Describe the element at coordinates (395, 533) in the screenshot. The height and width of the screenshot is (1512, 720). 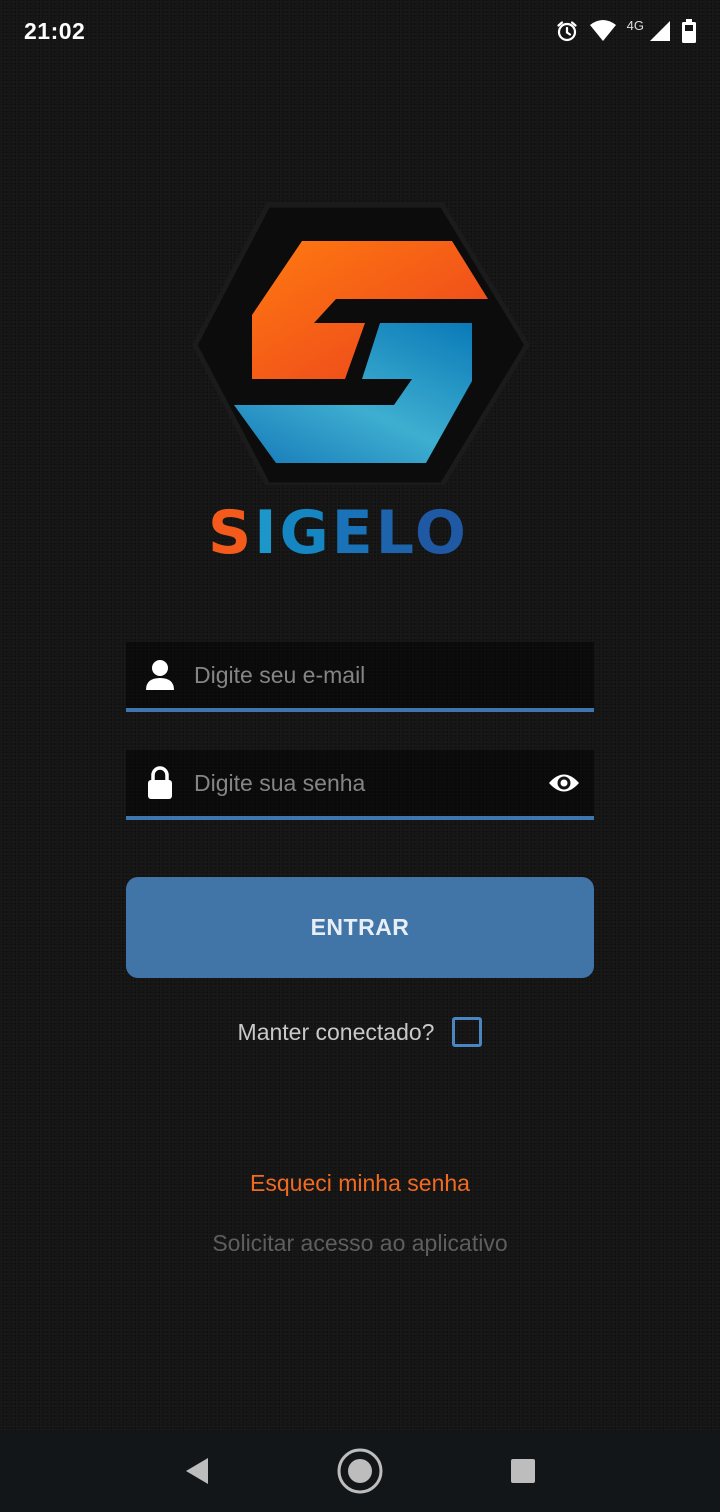
I see `brand-letter: L` at that location.